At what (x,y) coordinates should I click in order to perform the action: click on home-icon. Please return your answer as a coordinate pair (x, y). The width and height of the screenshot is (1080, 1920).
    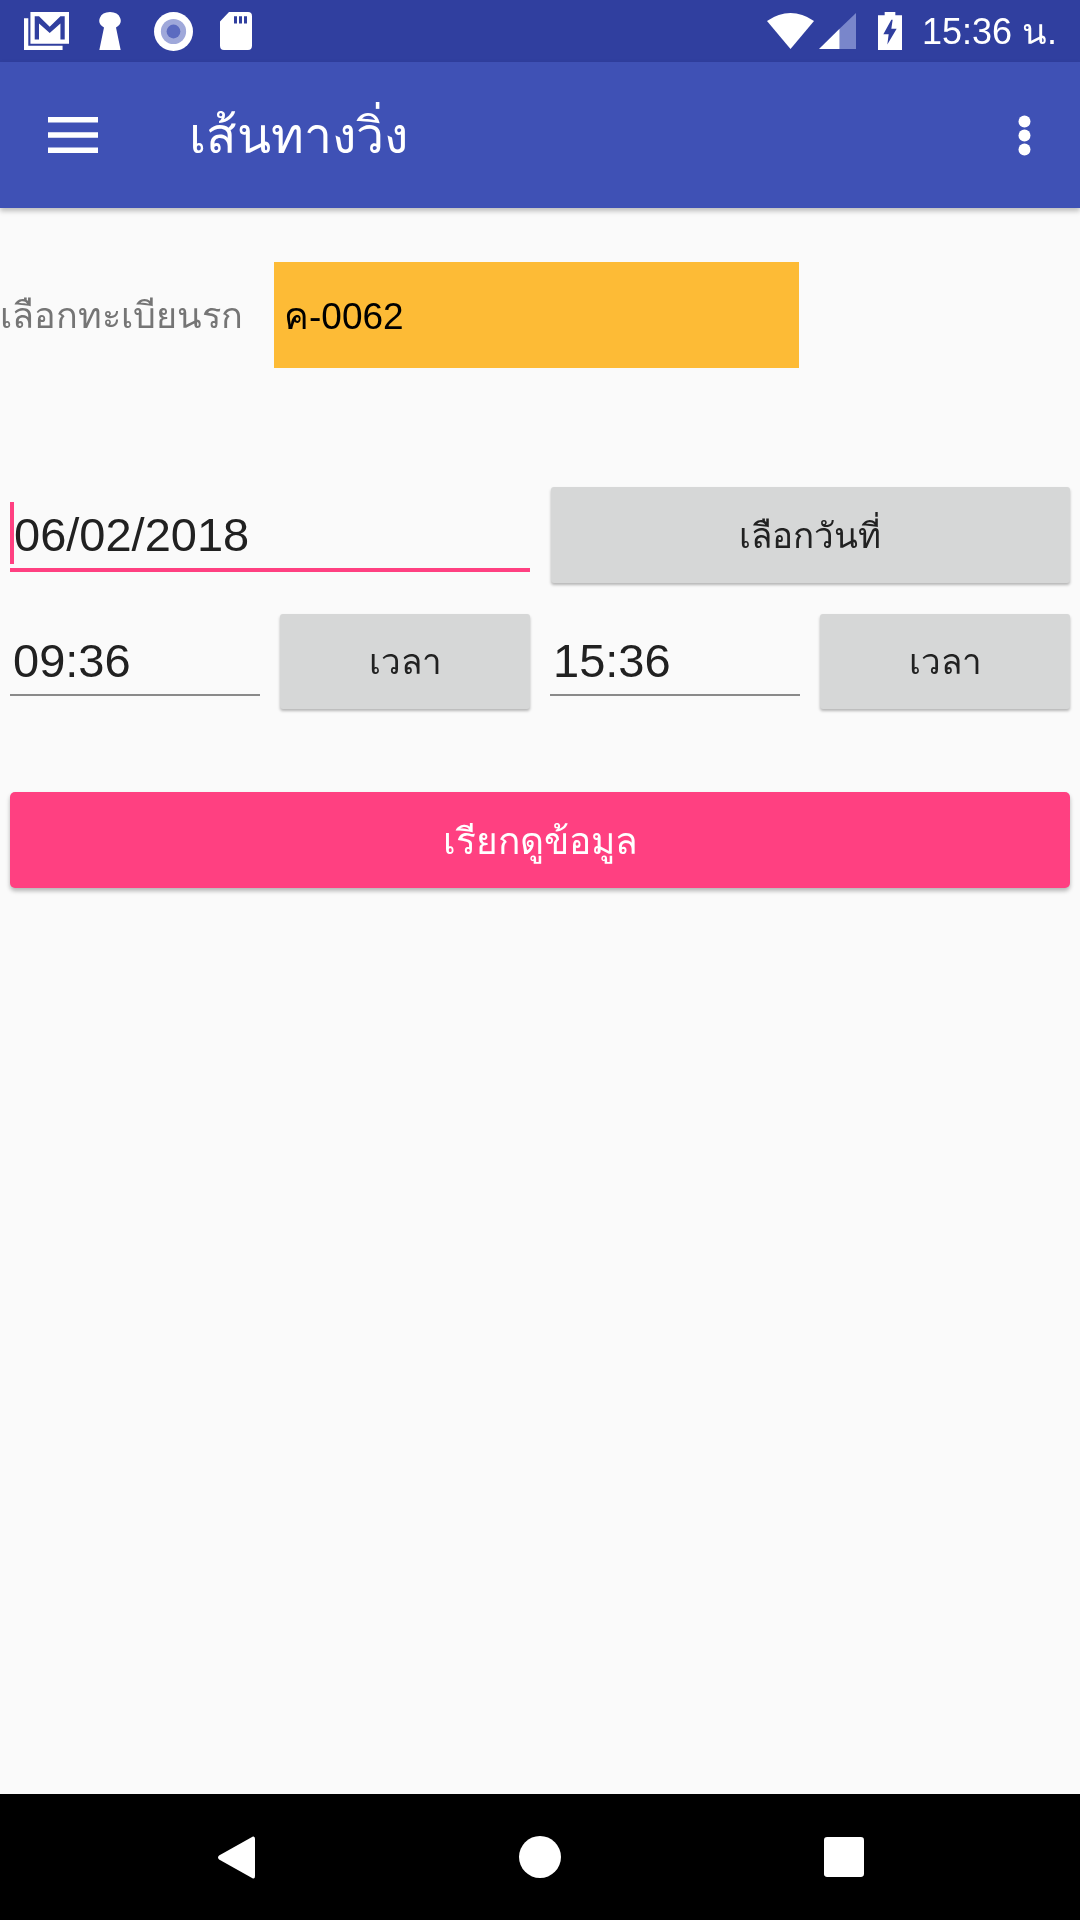
    Looking at the image, I should click on (540, 1857).